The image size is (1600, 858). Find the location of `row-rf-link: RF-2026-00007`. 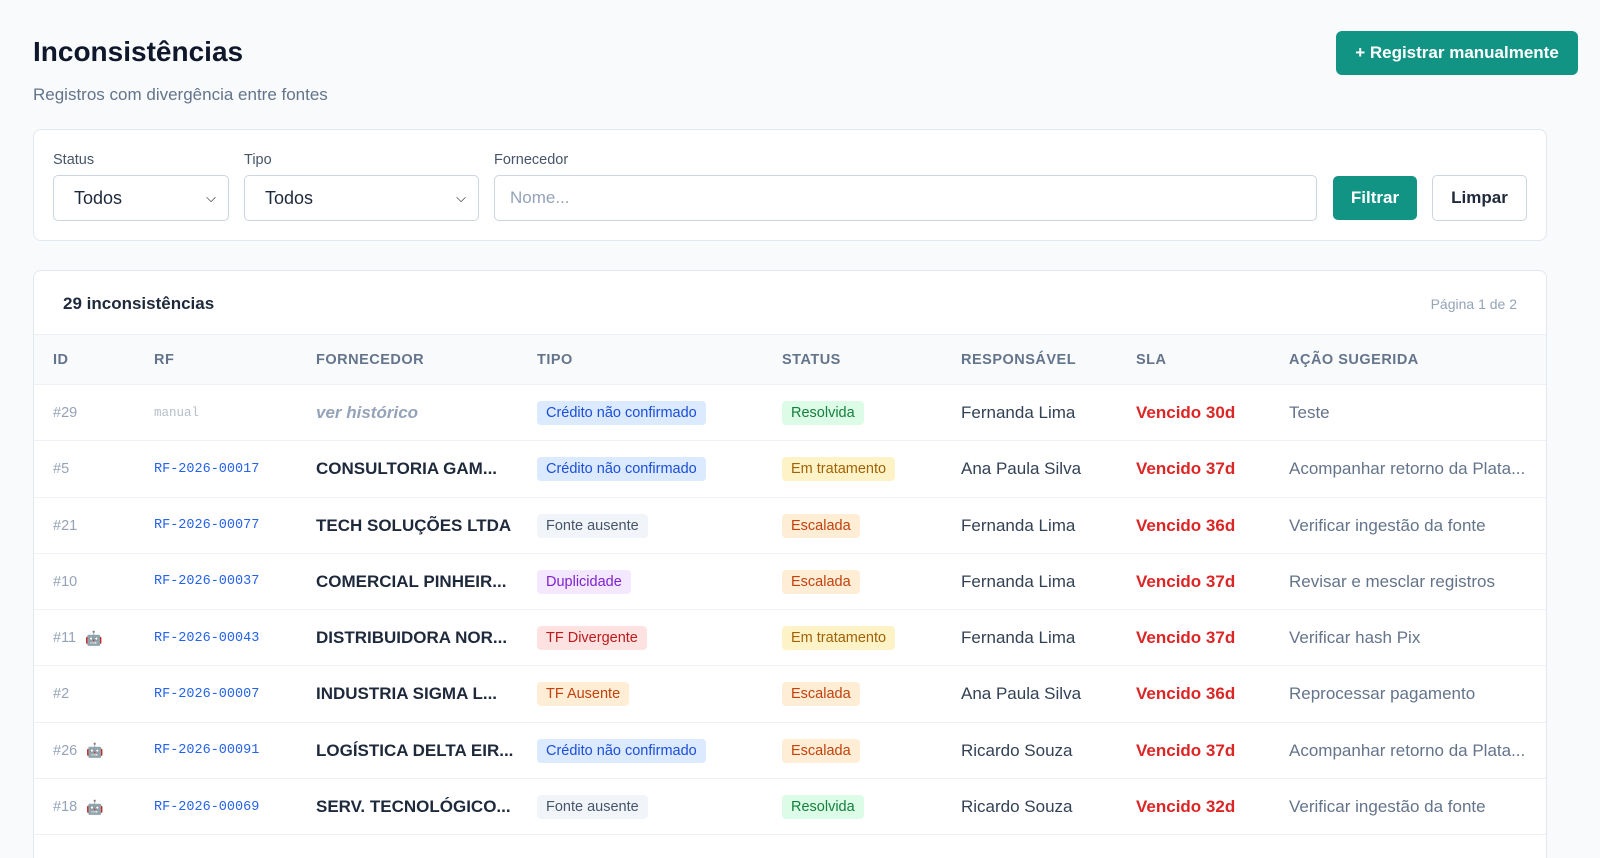

row-rf-link: RF-2026-00007 is located at coordinates (206, 694).